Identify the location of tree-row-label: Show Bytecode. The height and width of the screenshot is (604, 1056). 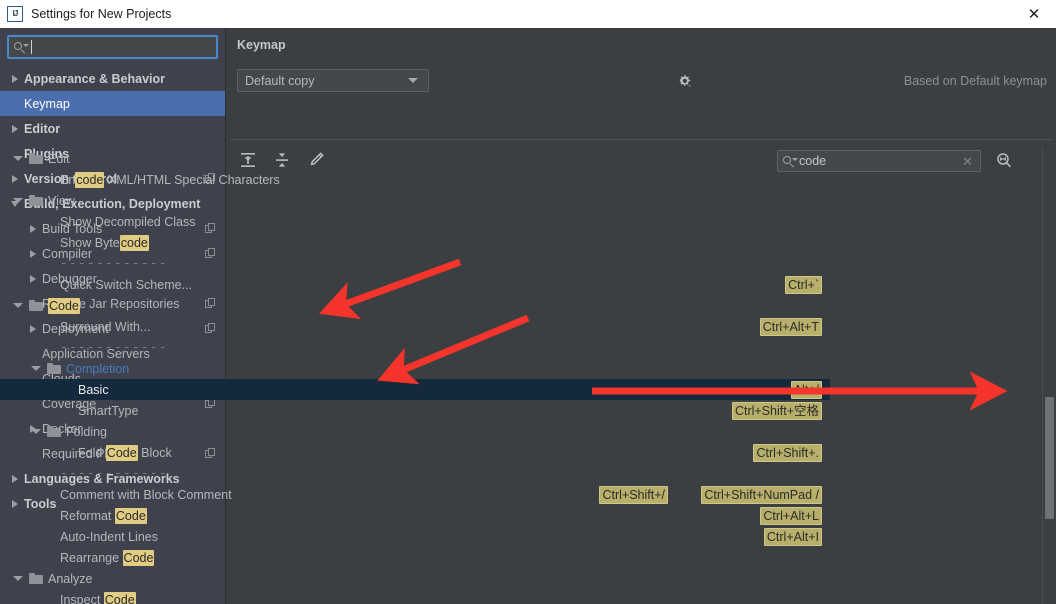
(104, 242).